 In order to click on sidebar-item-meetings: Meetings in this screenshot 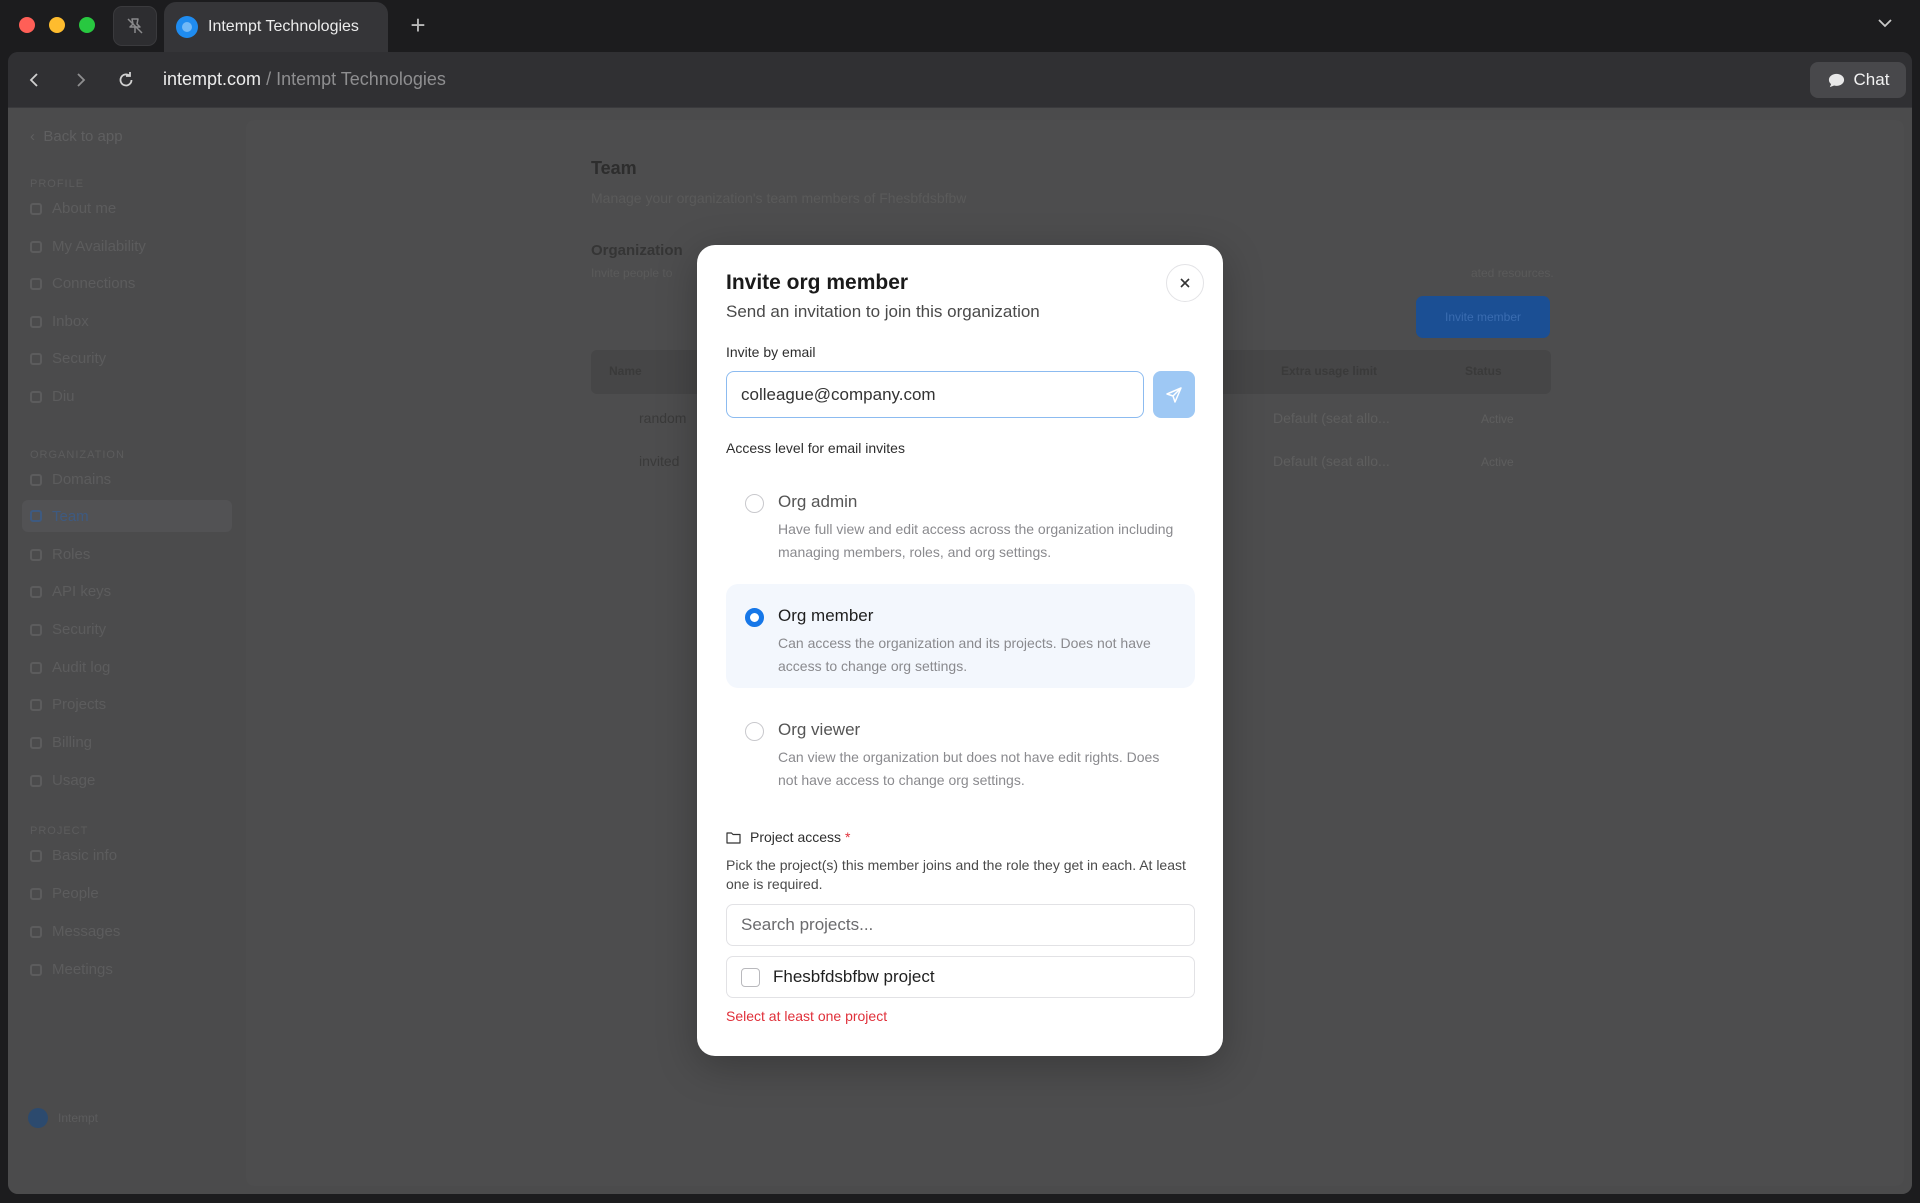, I will do `click(71, 969)`.